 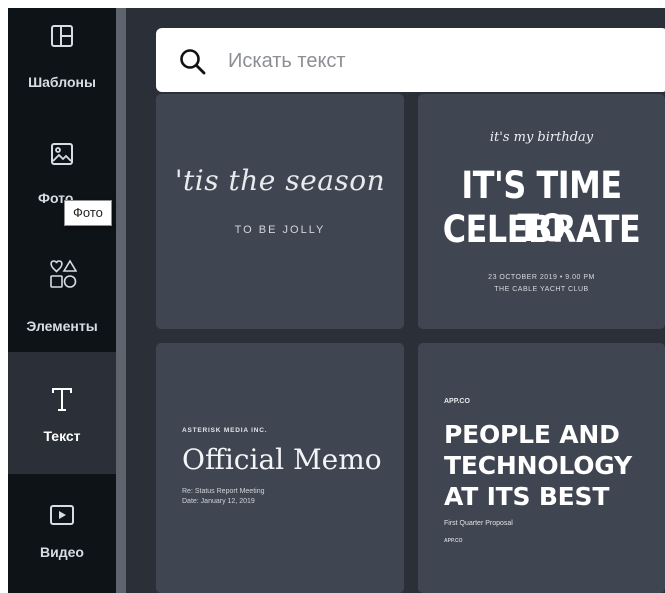 I want to click on search-input, so click(x=438, y=61).